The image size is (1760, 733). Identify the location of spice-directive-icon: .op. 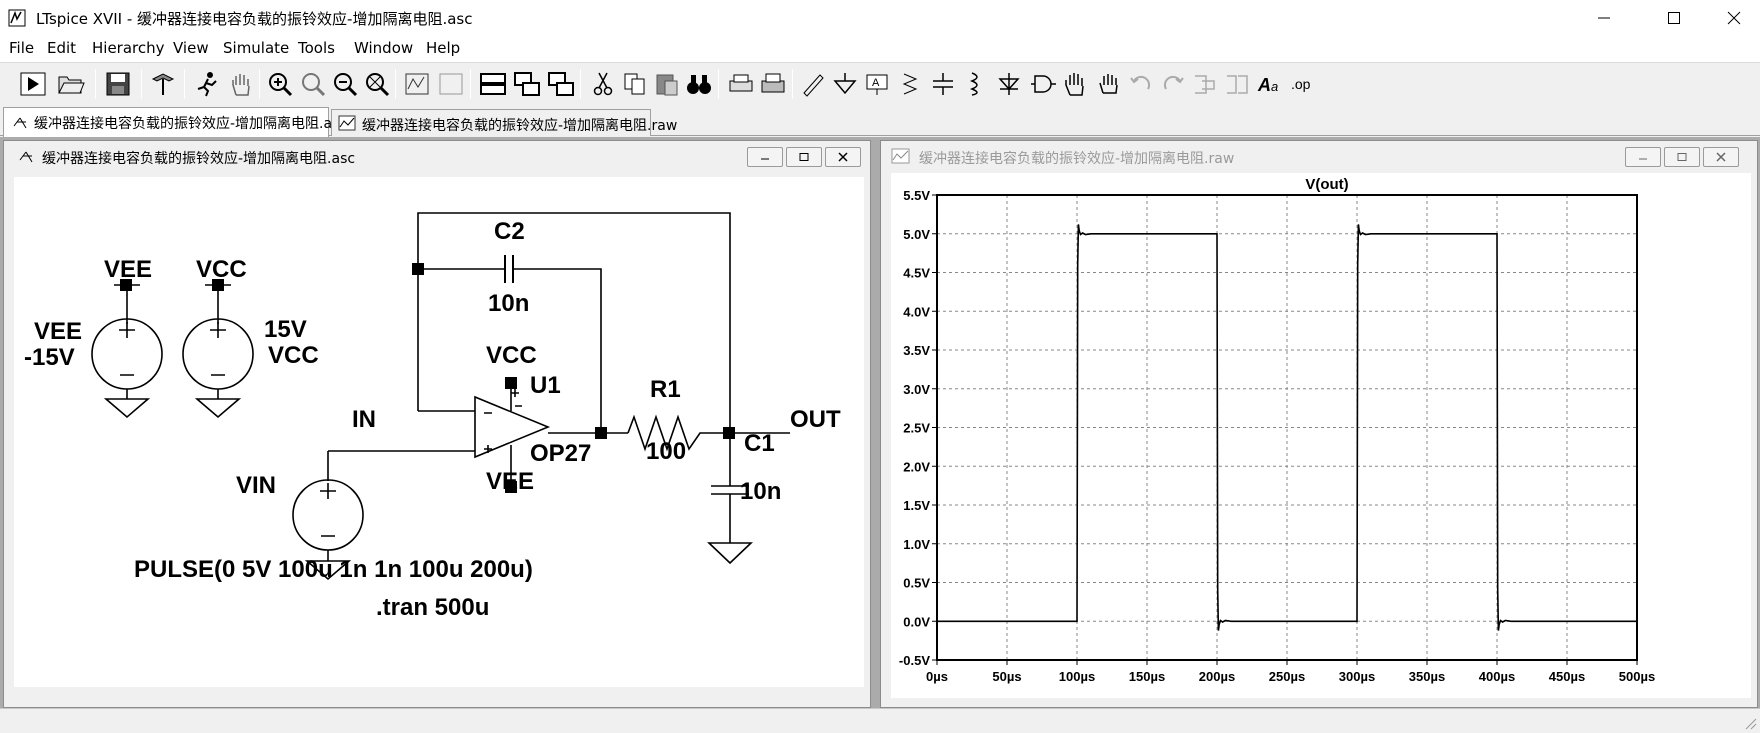
(1303, 84).